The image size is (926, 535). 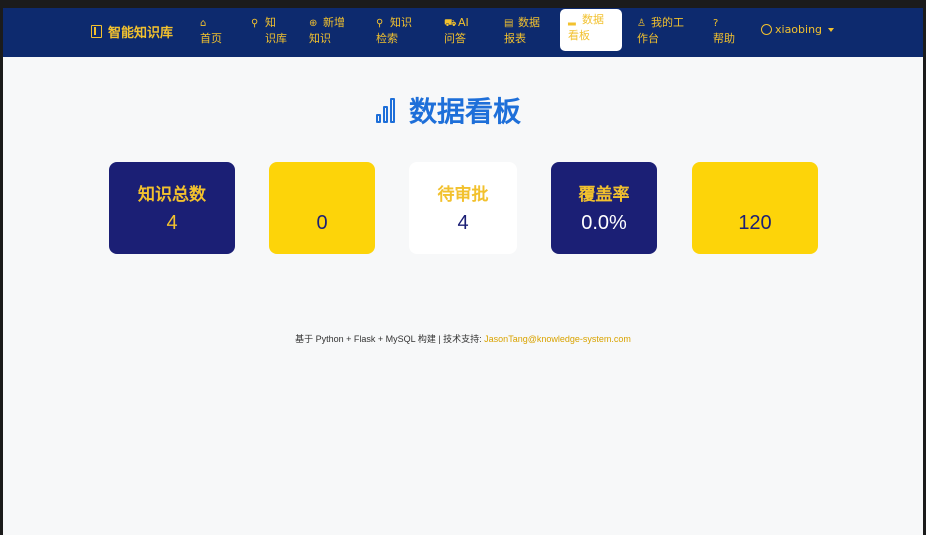 I want to click on nav-knowledge-base-line2: 识库, so click(x=276, y=38).